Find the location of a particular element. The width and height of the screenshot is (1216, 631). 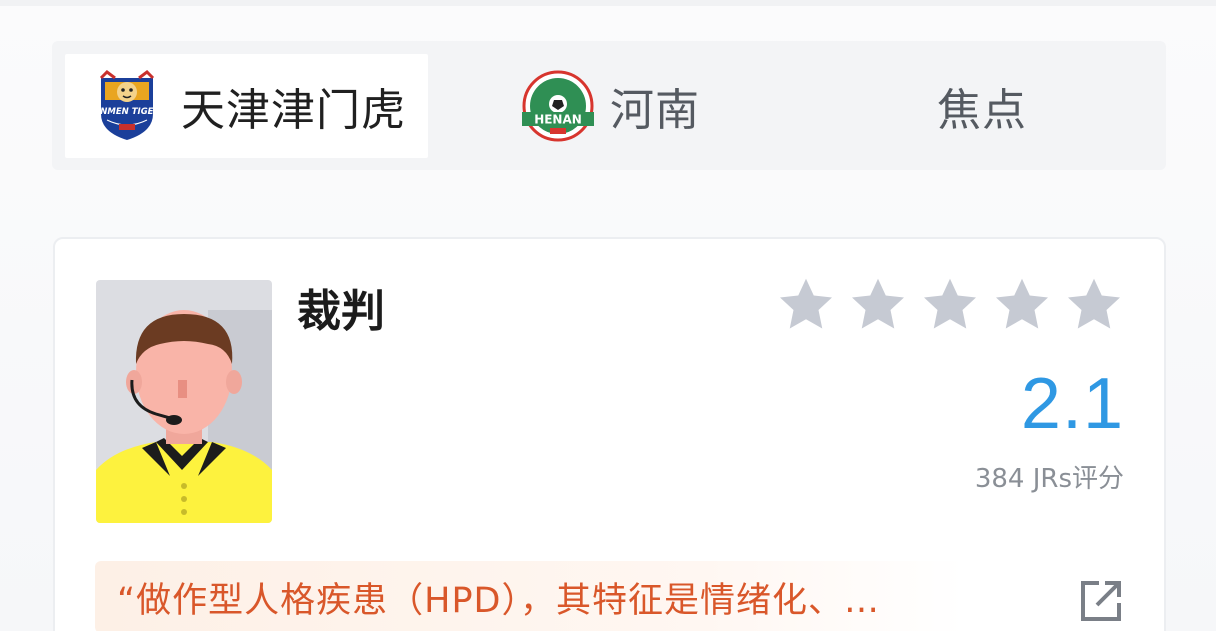

rating-count: 384 JRs评分 is located at coordinates (1049, 479).